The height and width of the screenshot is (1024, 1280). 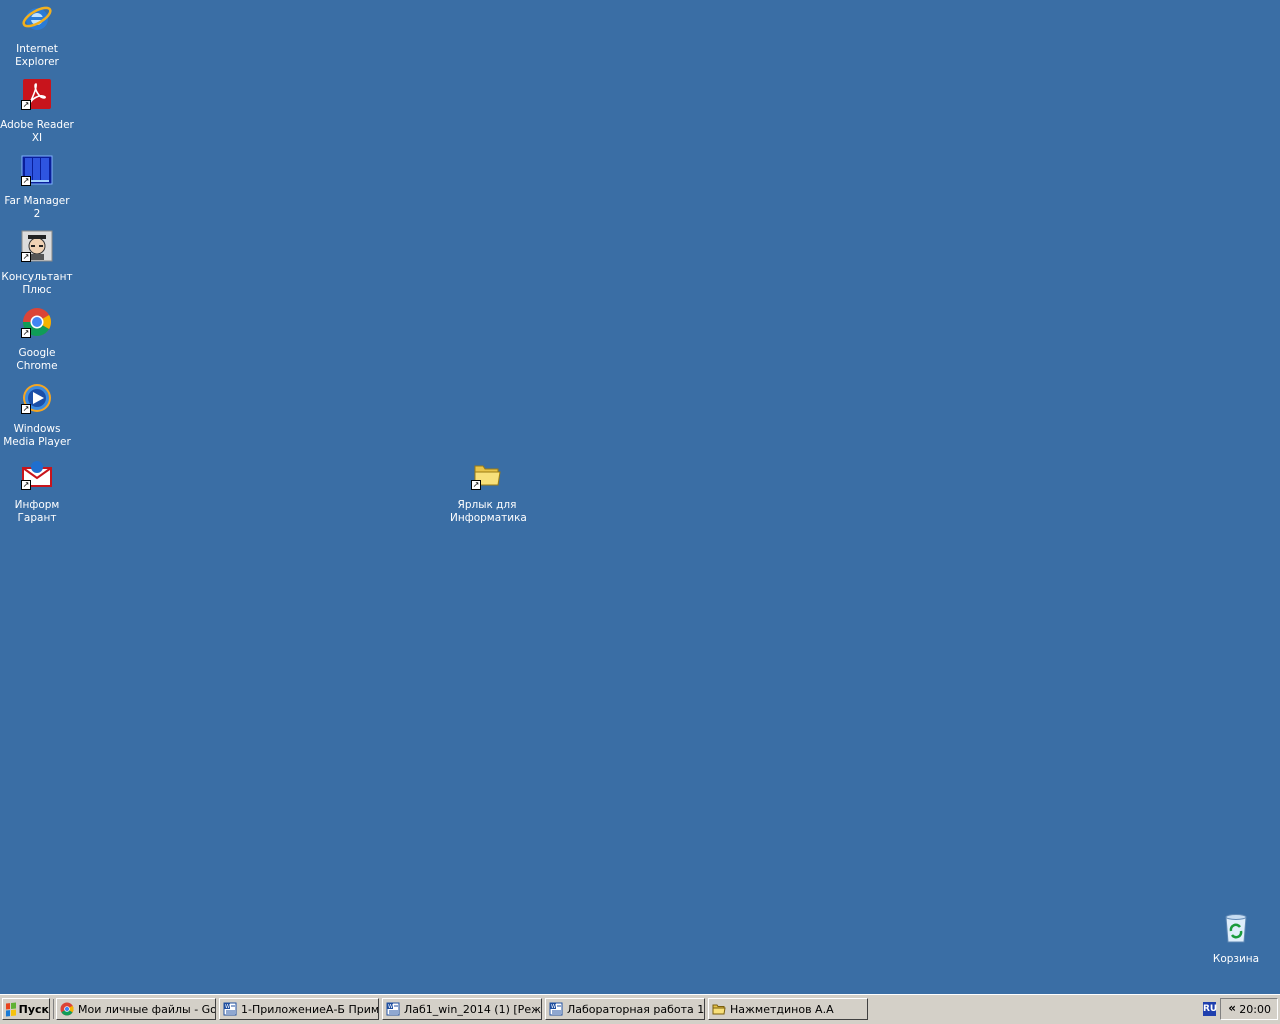 What do you see at coordinates (37, 207) in the screenshot?
I see `far-manager-label: Far Manager 2` at bounding box center [37, 207].